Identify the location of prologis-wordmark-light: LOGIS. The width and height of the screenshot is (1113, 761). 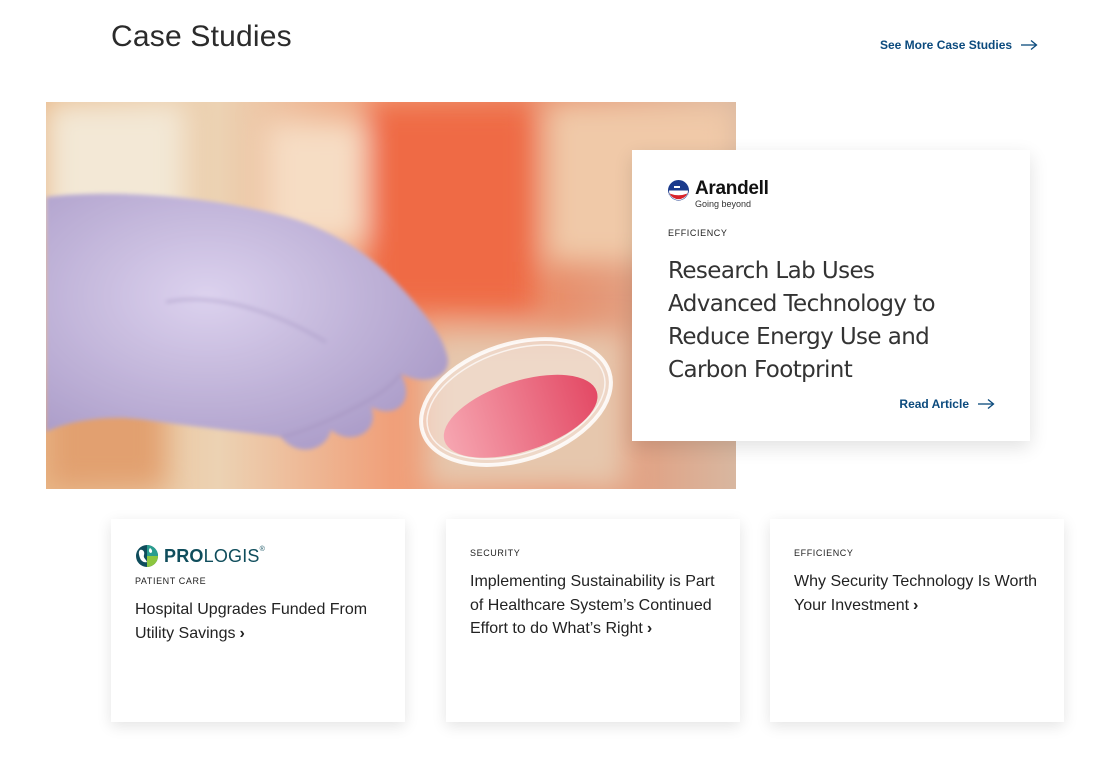
(231, 555).